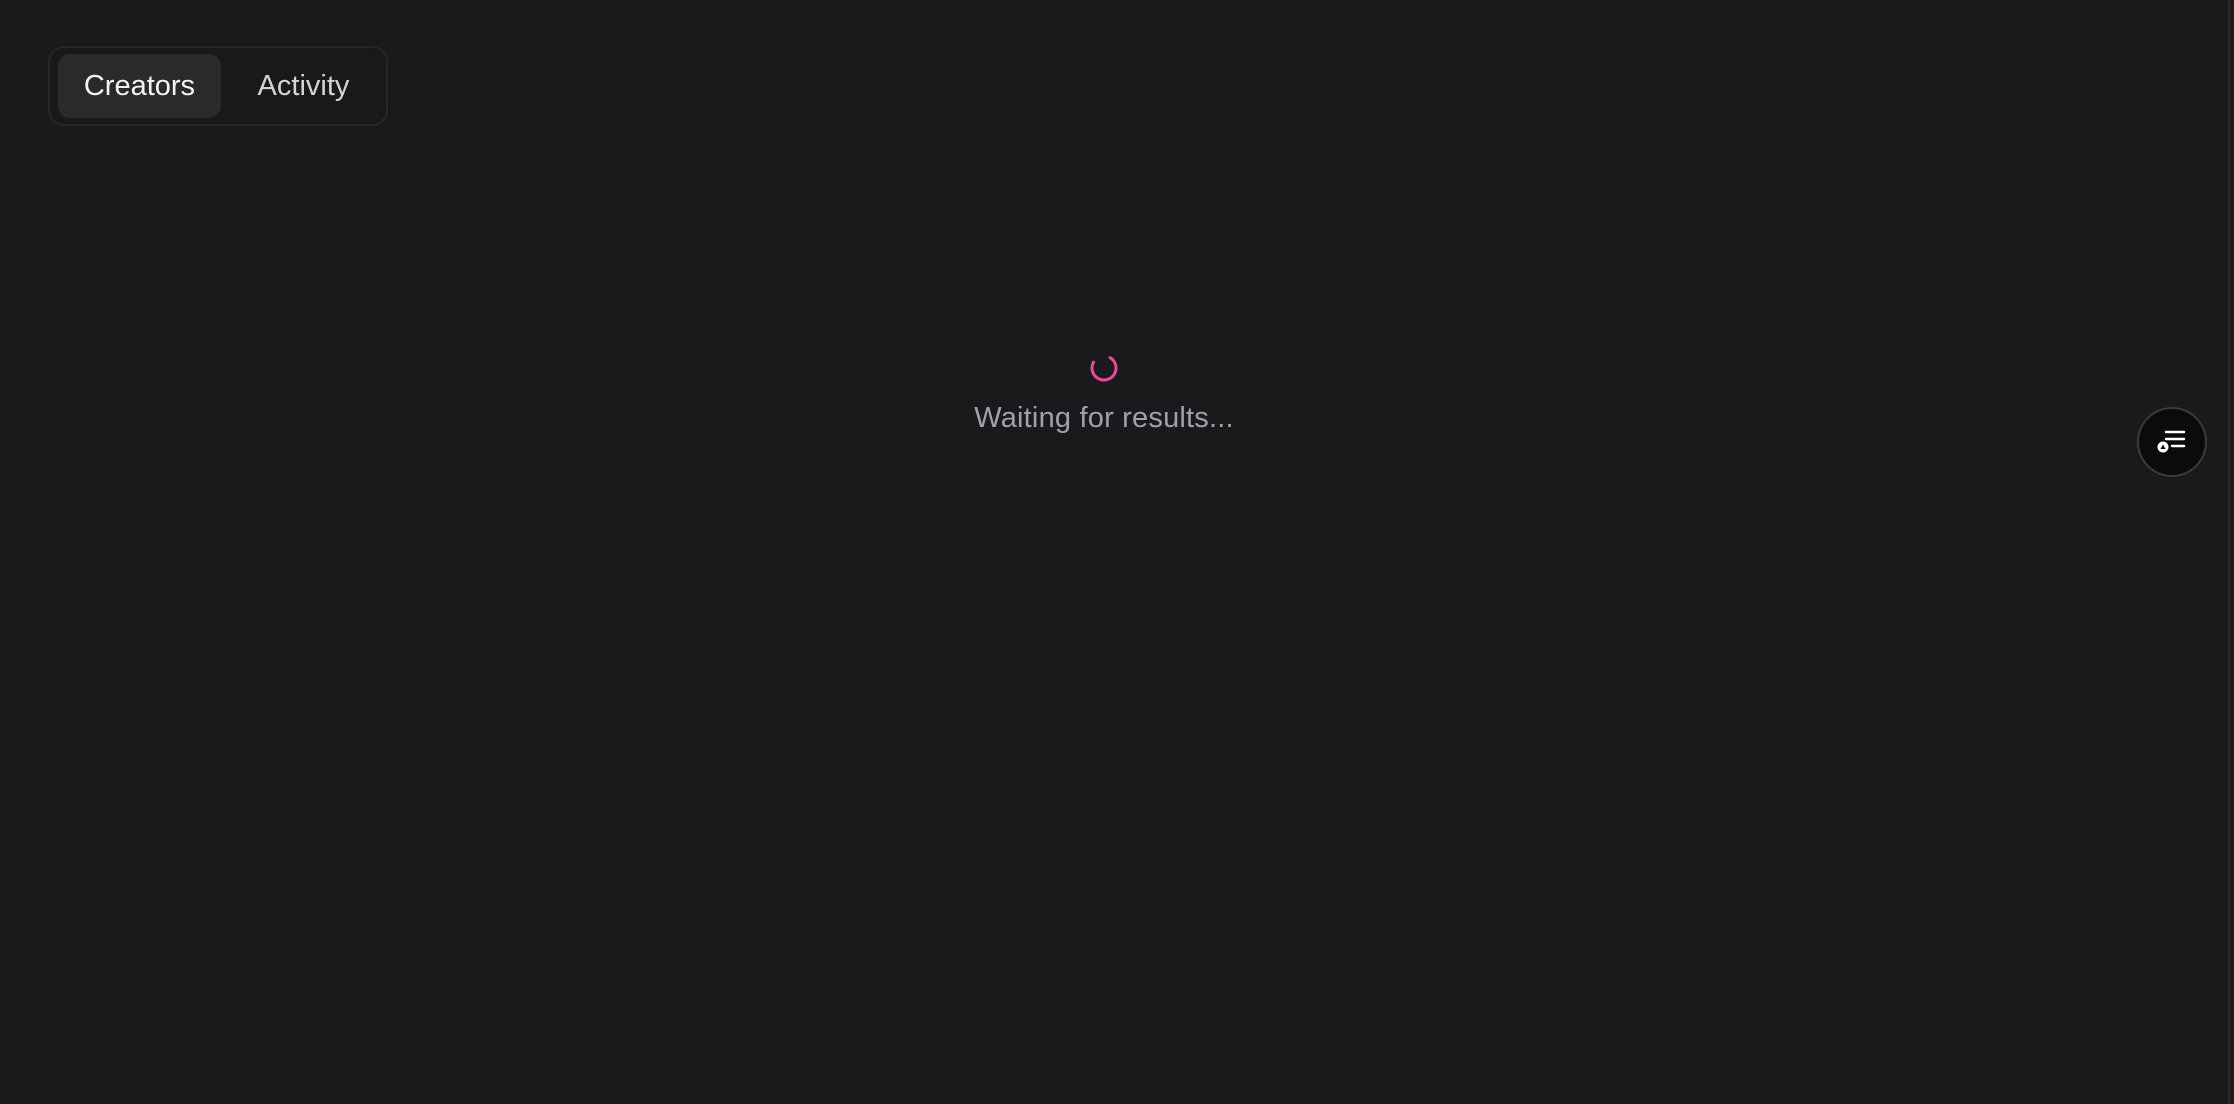 This screenshot has height=1104, width=2234. I want to click on tab-activity: Activity, so click(303, 86).